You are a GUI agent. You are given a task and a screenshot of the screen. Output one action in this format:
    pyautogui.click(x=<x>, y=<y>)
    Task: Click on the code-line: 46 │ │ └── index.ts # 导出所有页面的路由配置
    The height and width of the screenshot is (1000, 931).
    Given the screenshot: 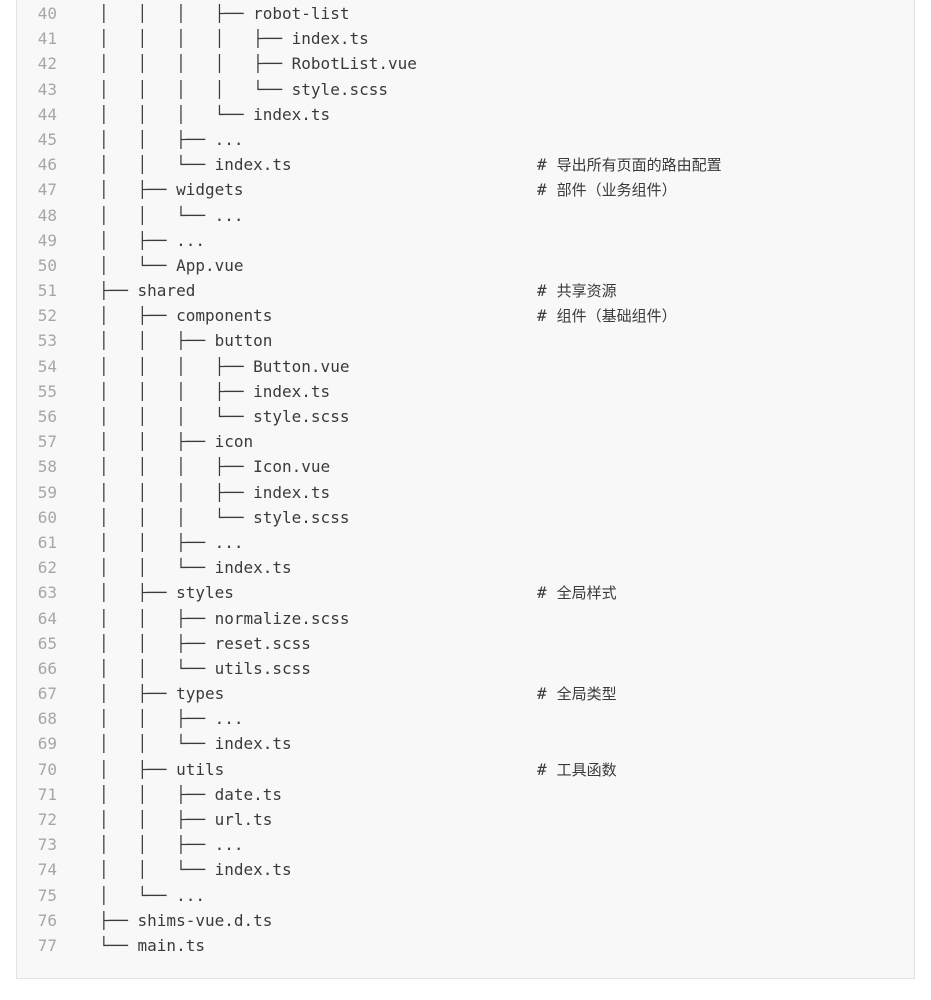 What is the action you would take?
    pyautogui.click(x=369, y=164)
    